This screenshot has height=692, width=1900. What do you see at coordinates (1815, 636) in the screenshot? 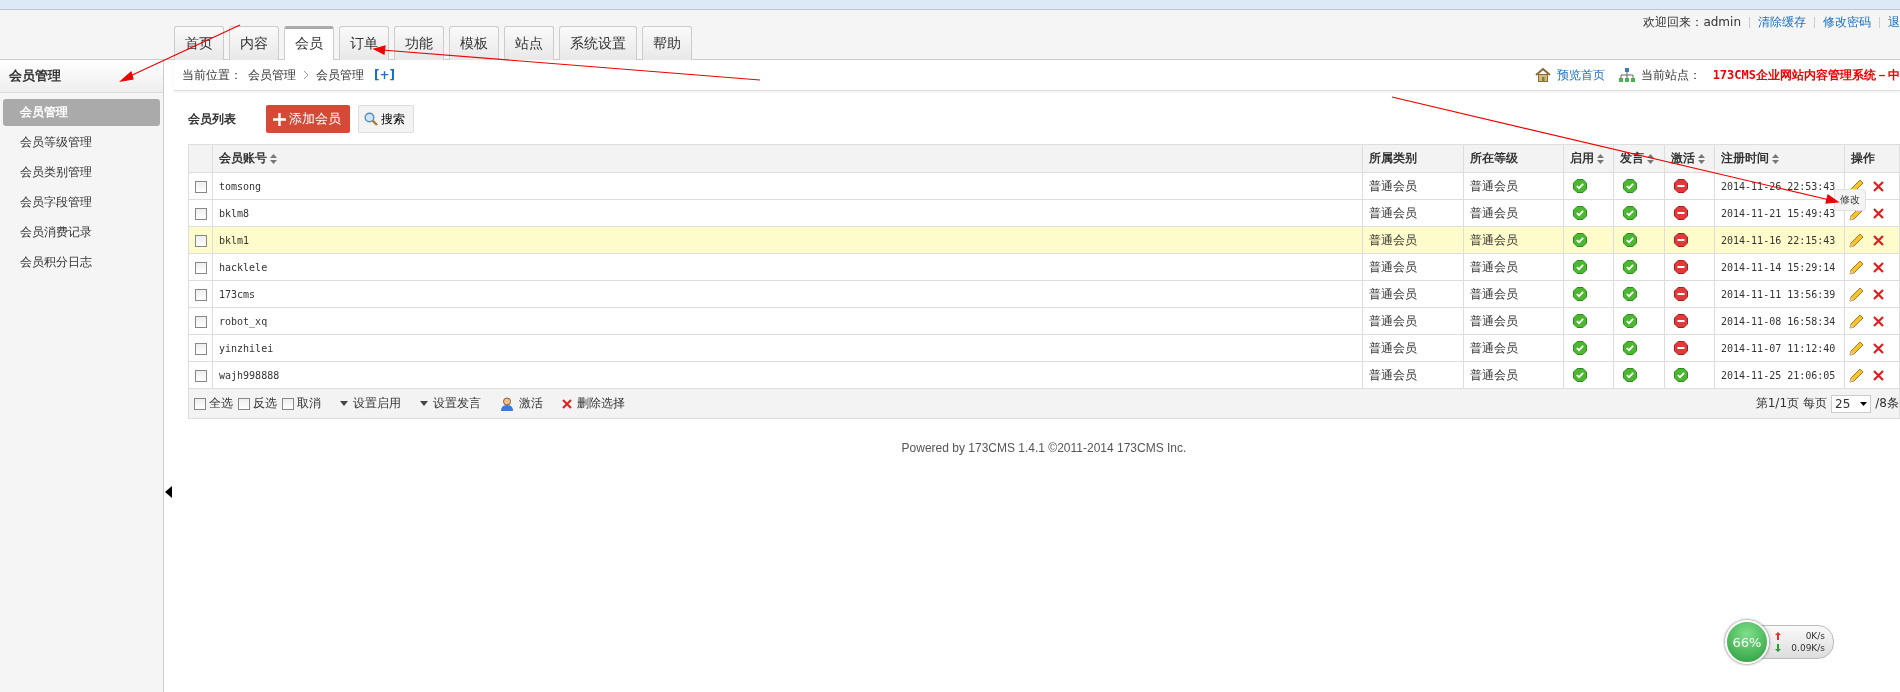
I see `upload-rate: 0K/s` at bounding box center [1815, 636].